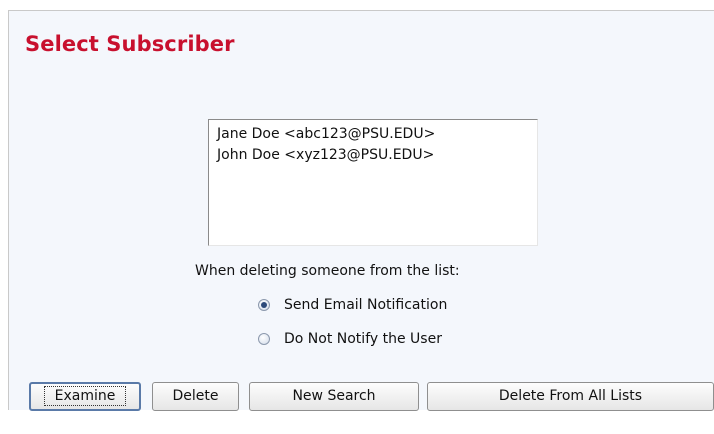 Image resolution: width=714 pixels, height=434 pixels. Describe the element at coordinates (130, 44) in the screenshot. I see `page-title: Select Subscriber` at that location.